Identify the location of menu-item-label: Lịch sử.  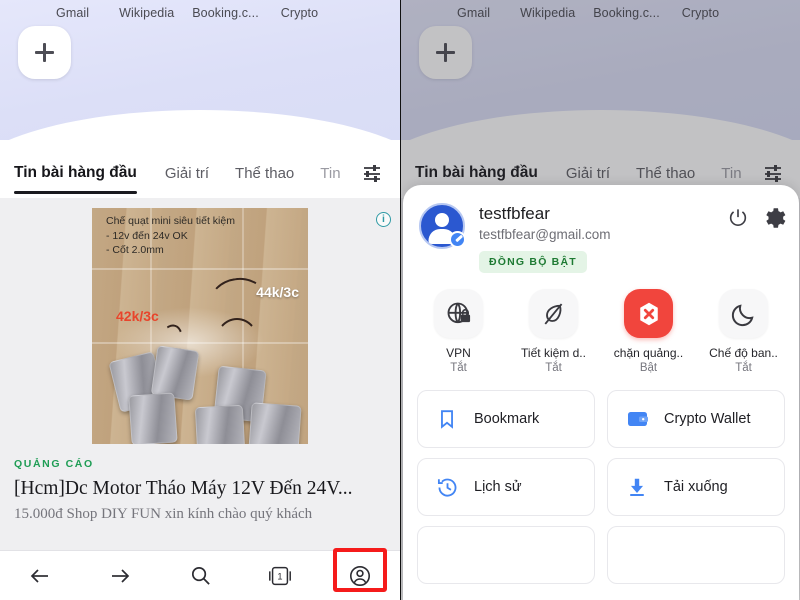
(498, 487).